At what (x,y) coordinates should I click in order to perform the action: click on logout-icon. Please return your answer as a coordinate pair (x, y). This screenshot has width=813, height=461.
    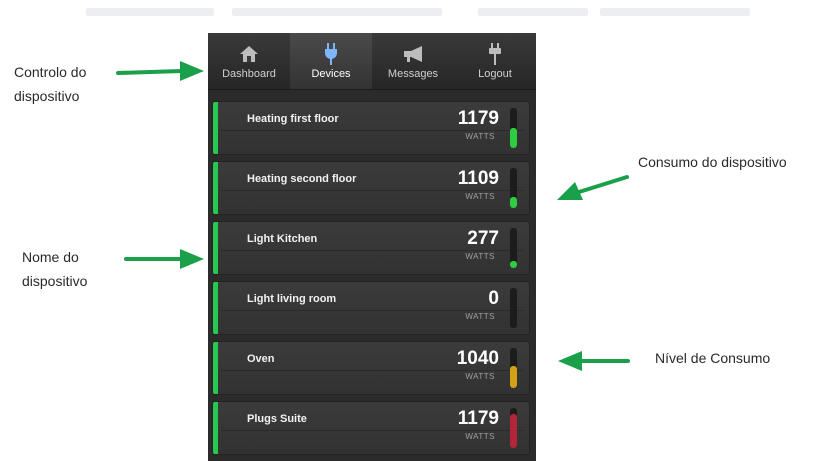
    Looking at the image, I should click on (495, 53).